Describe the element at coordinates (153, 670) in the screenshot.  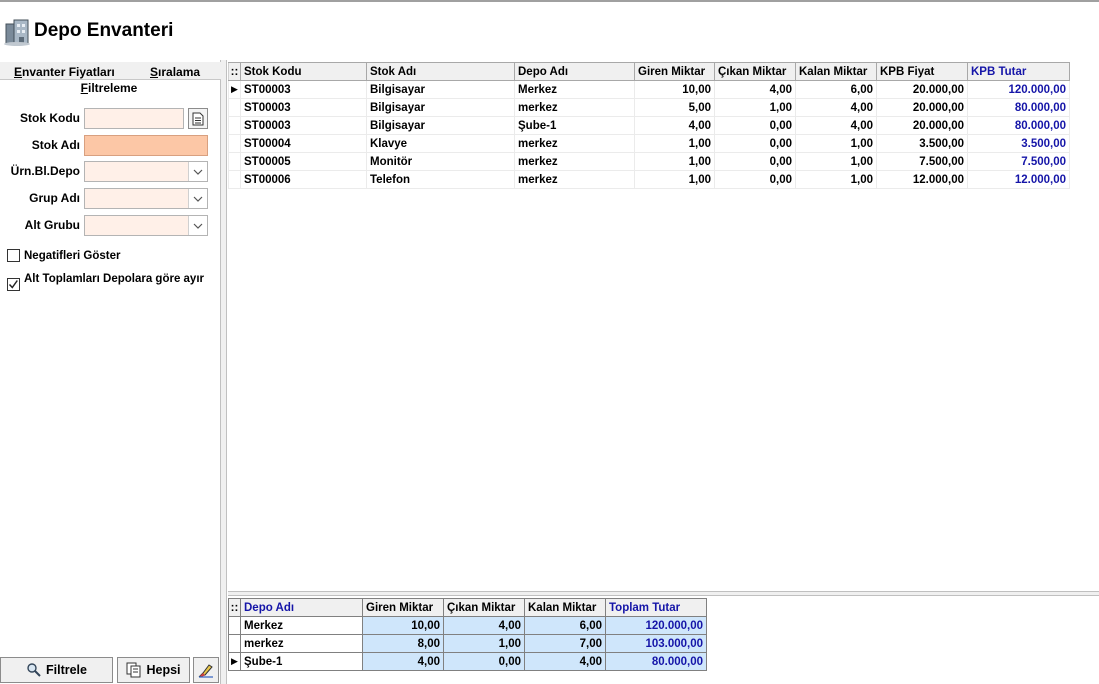
I see `hepsi-button: Hepsi` at that location.